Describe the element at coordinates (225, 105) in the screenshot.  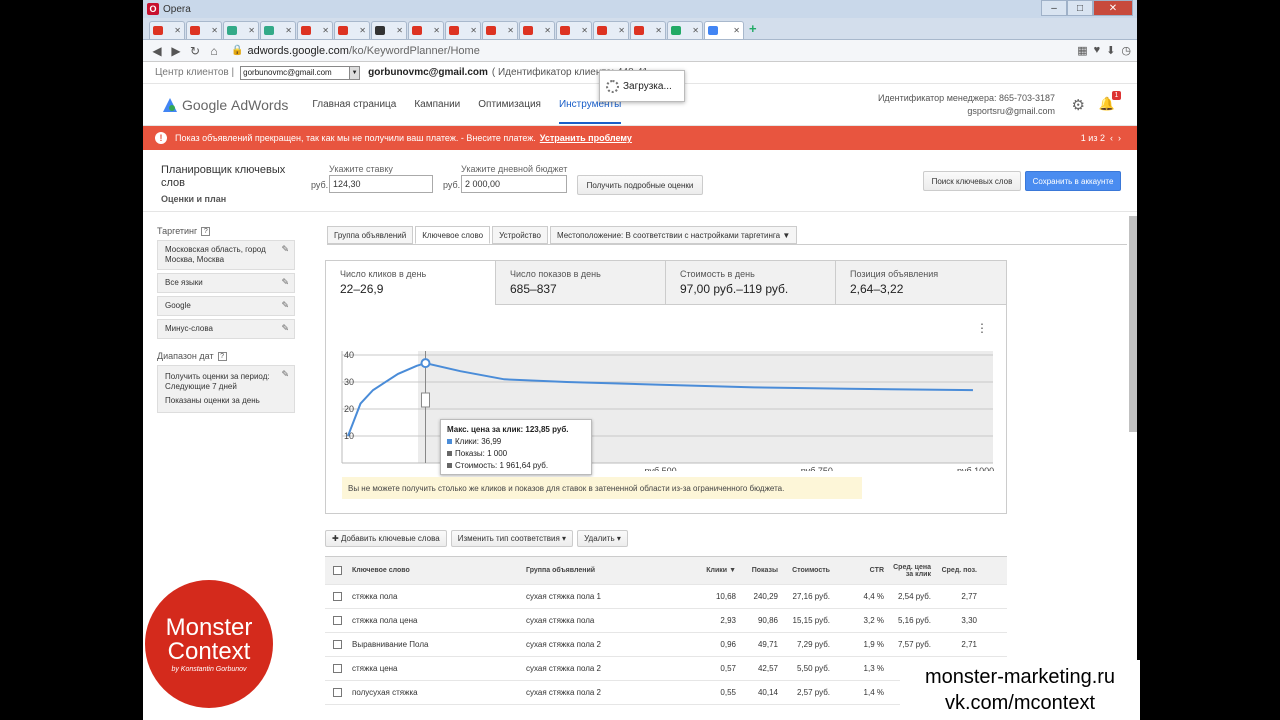
I see `adwords-logo: Google AdWords` at that location.